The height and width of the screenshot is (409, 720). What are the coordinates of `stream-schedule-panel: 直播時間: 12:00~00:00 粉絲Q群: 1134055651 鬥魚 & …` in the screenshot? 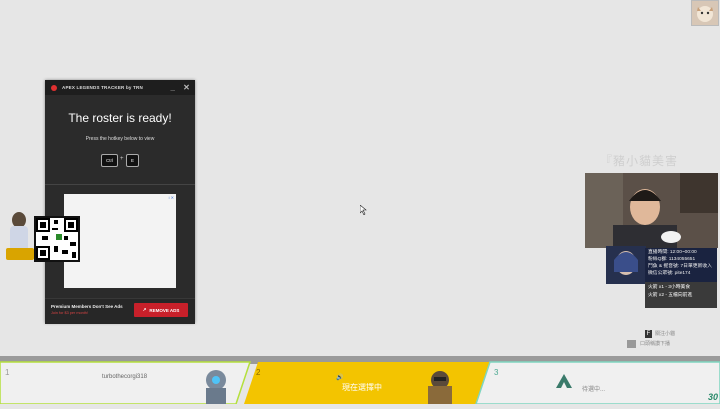 It's located at (681, 266).